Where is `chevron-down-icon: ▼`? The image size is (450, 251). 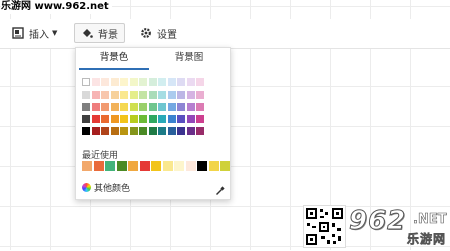 chevron-down-icon: ▼ is located at coordinates (55, 33).